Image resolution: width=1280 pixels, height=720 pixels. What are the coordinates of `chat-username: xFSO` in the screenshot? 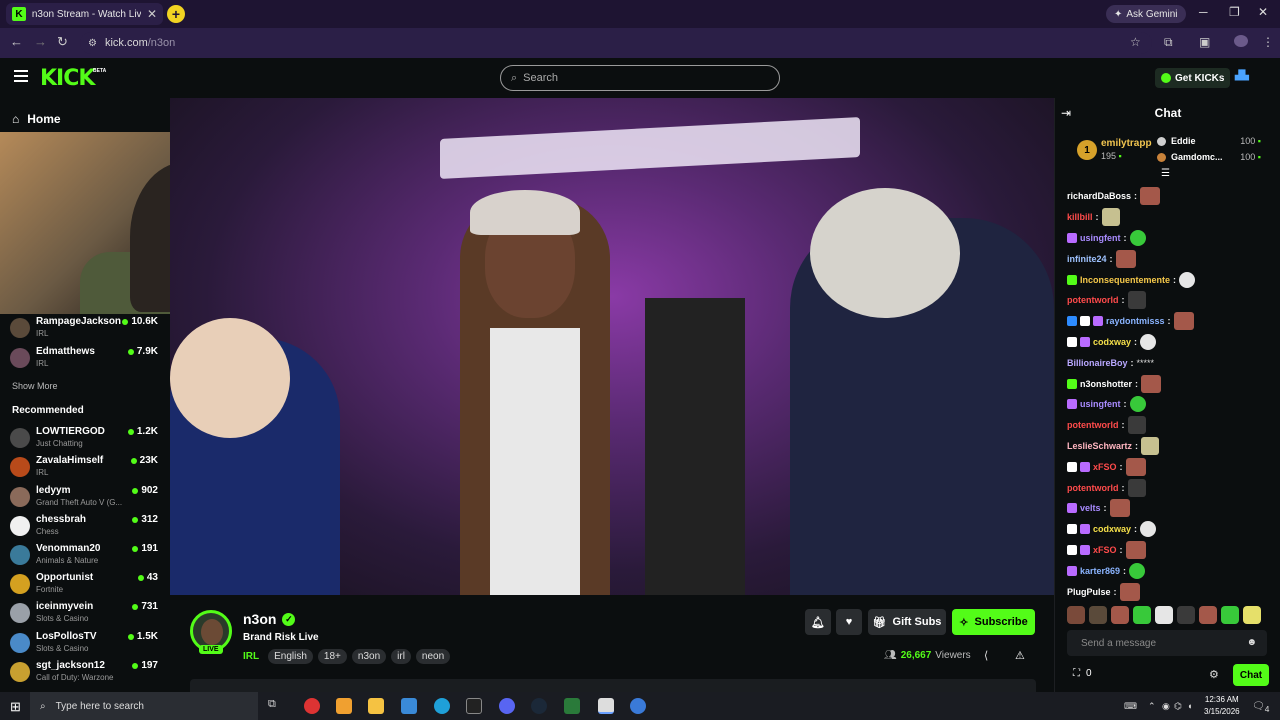 It's located at (1105, 467).